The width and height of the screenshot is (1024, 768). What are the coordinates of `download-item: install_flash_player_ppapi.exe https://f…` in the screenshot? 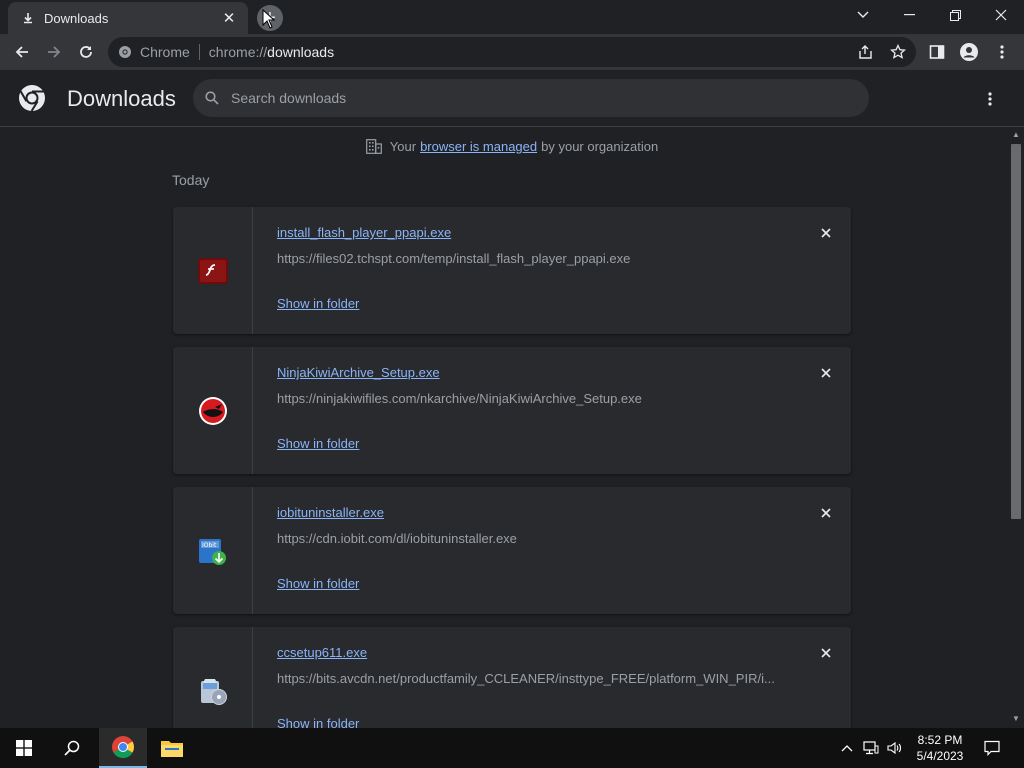 It's located at (512, 270).